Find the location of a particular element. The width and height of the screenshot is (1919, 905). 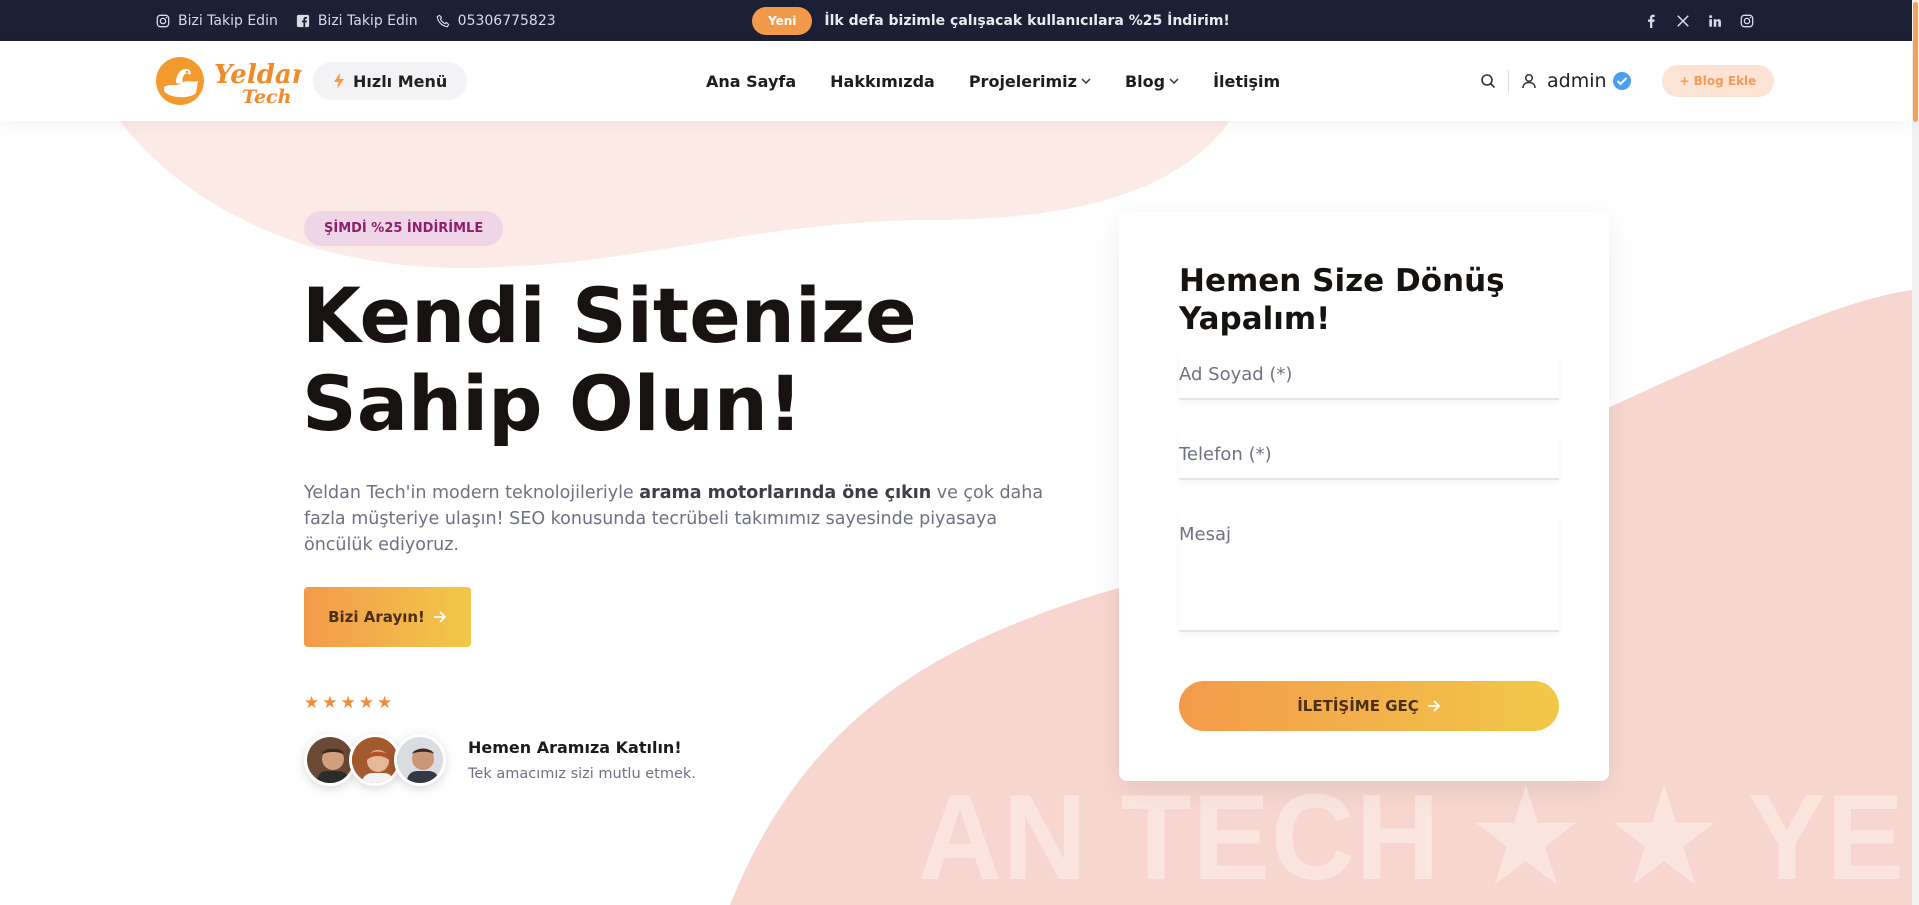

phone-number: 05306775823 is located at coordinates (506, 20).